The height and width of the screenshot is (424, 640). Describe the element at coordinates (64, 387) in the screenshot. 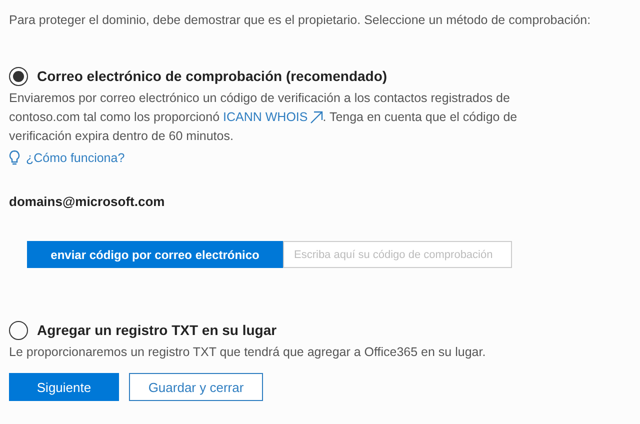

I see `next-button: Siguiente` at that location.